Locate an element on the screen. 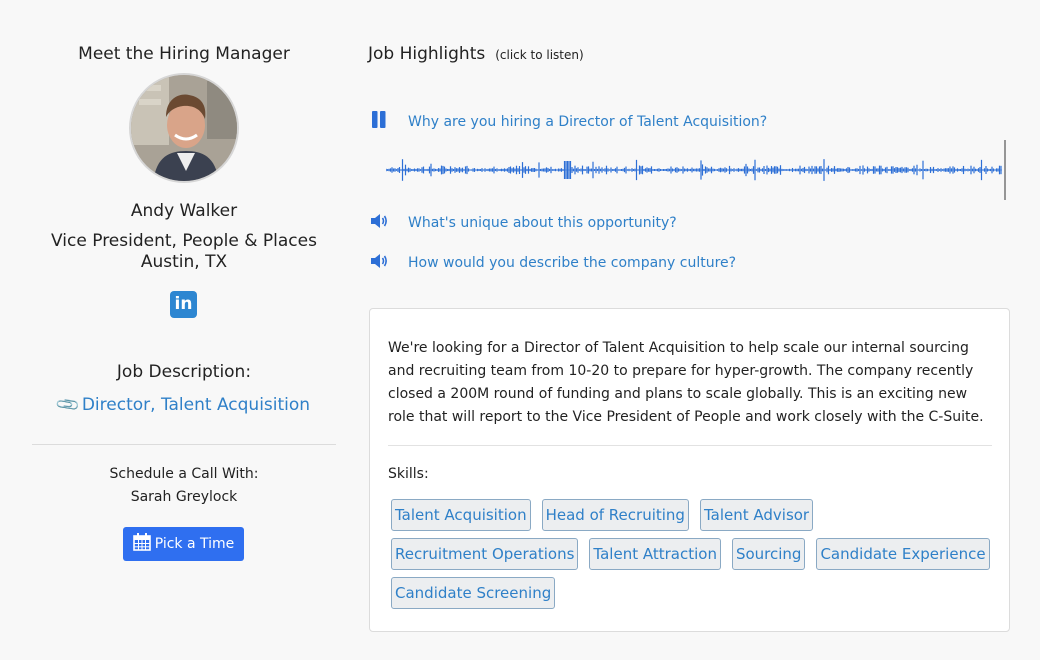 This screenshot has height=660, width=1040. avatar is located at coordinates (184, 128).